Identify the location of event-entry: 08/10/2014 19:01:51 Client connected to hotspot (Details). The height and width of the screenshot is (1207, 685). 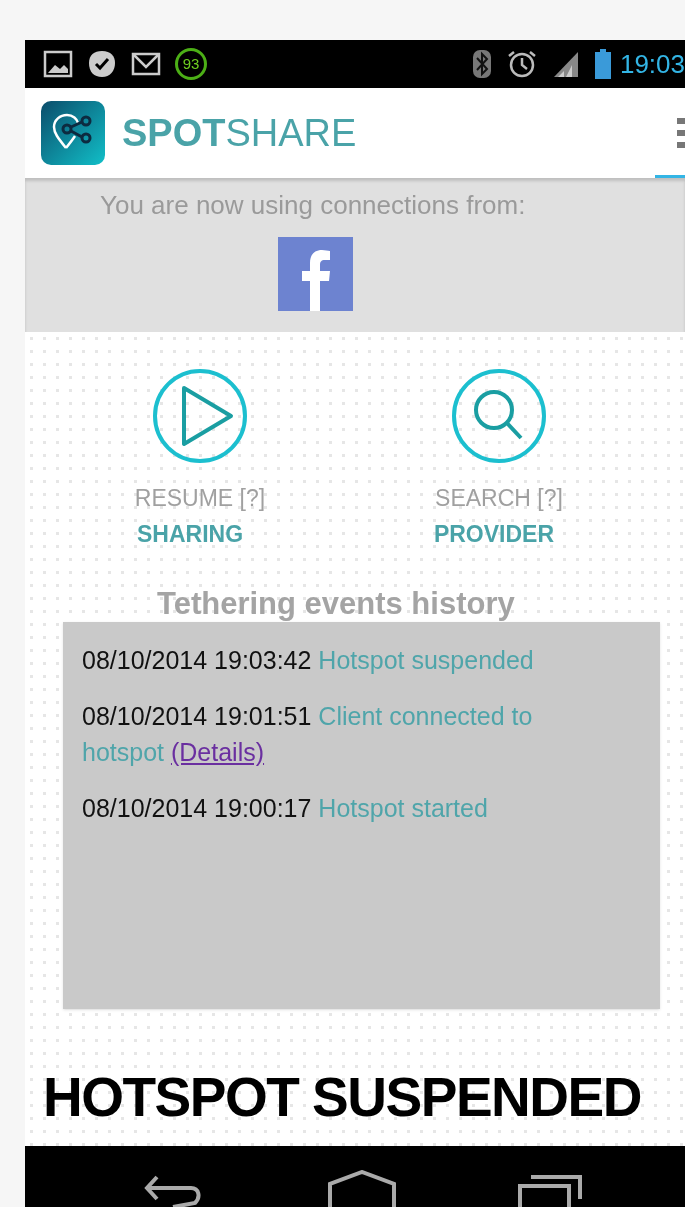
(308, 734).